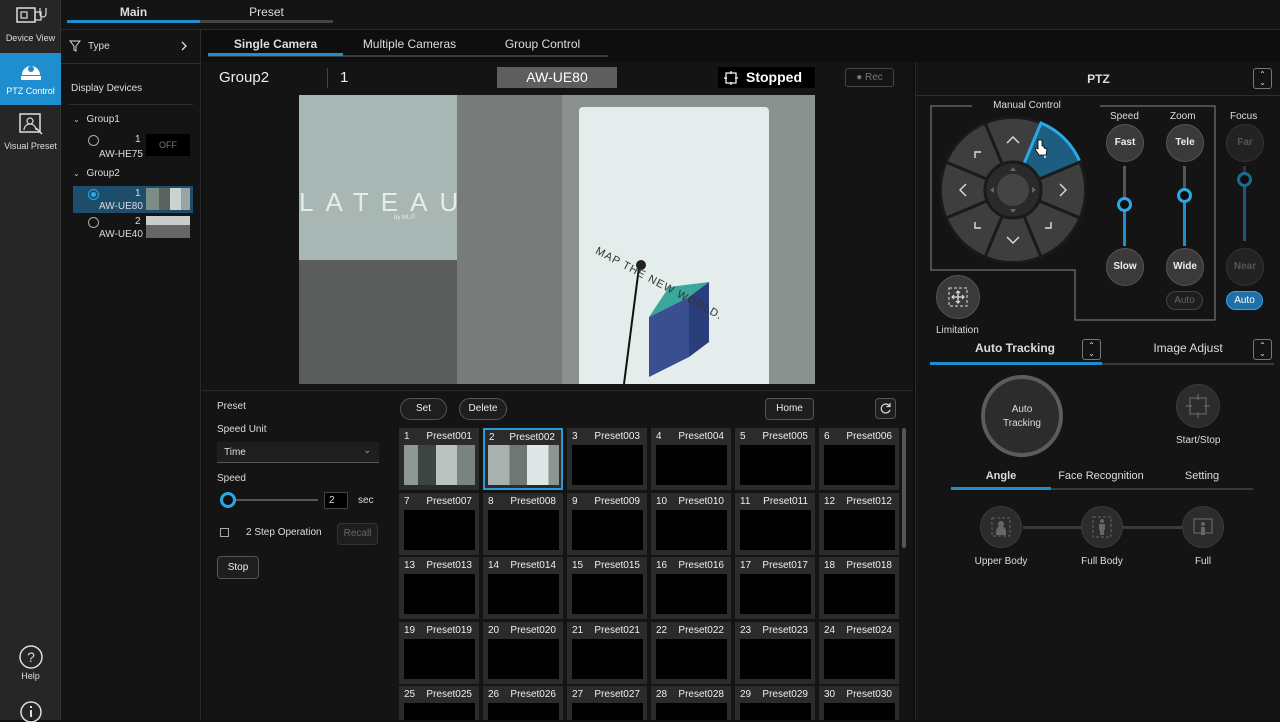 The width and height of the screenshot is (1280, 722). What do you see at coordinates (30, 668) in the screenshot?
I see `nav-help: ? Help` at bounding box center [30, 668].